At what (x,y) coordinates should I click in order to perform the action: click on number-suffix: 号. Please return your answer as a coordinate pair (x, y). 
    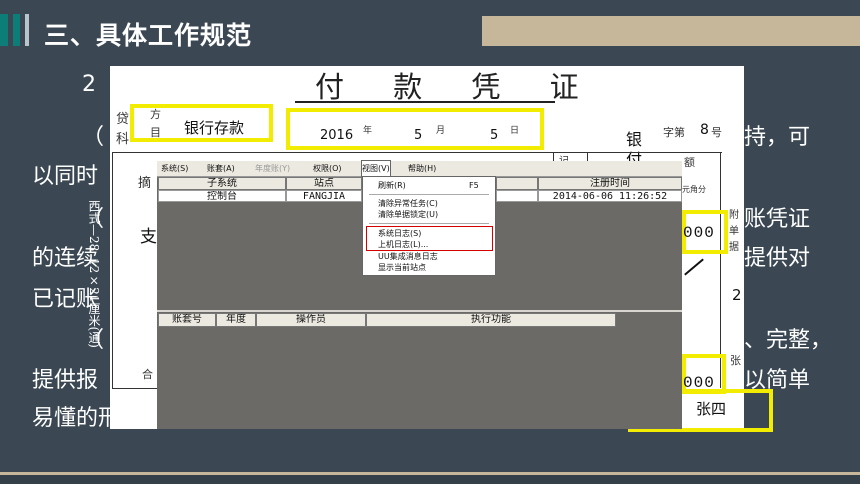
    Looking at the image, I should click on (716, 132).